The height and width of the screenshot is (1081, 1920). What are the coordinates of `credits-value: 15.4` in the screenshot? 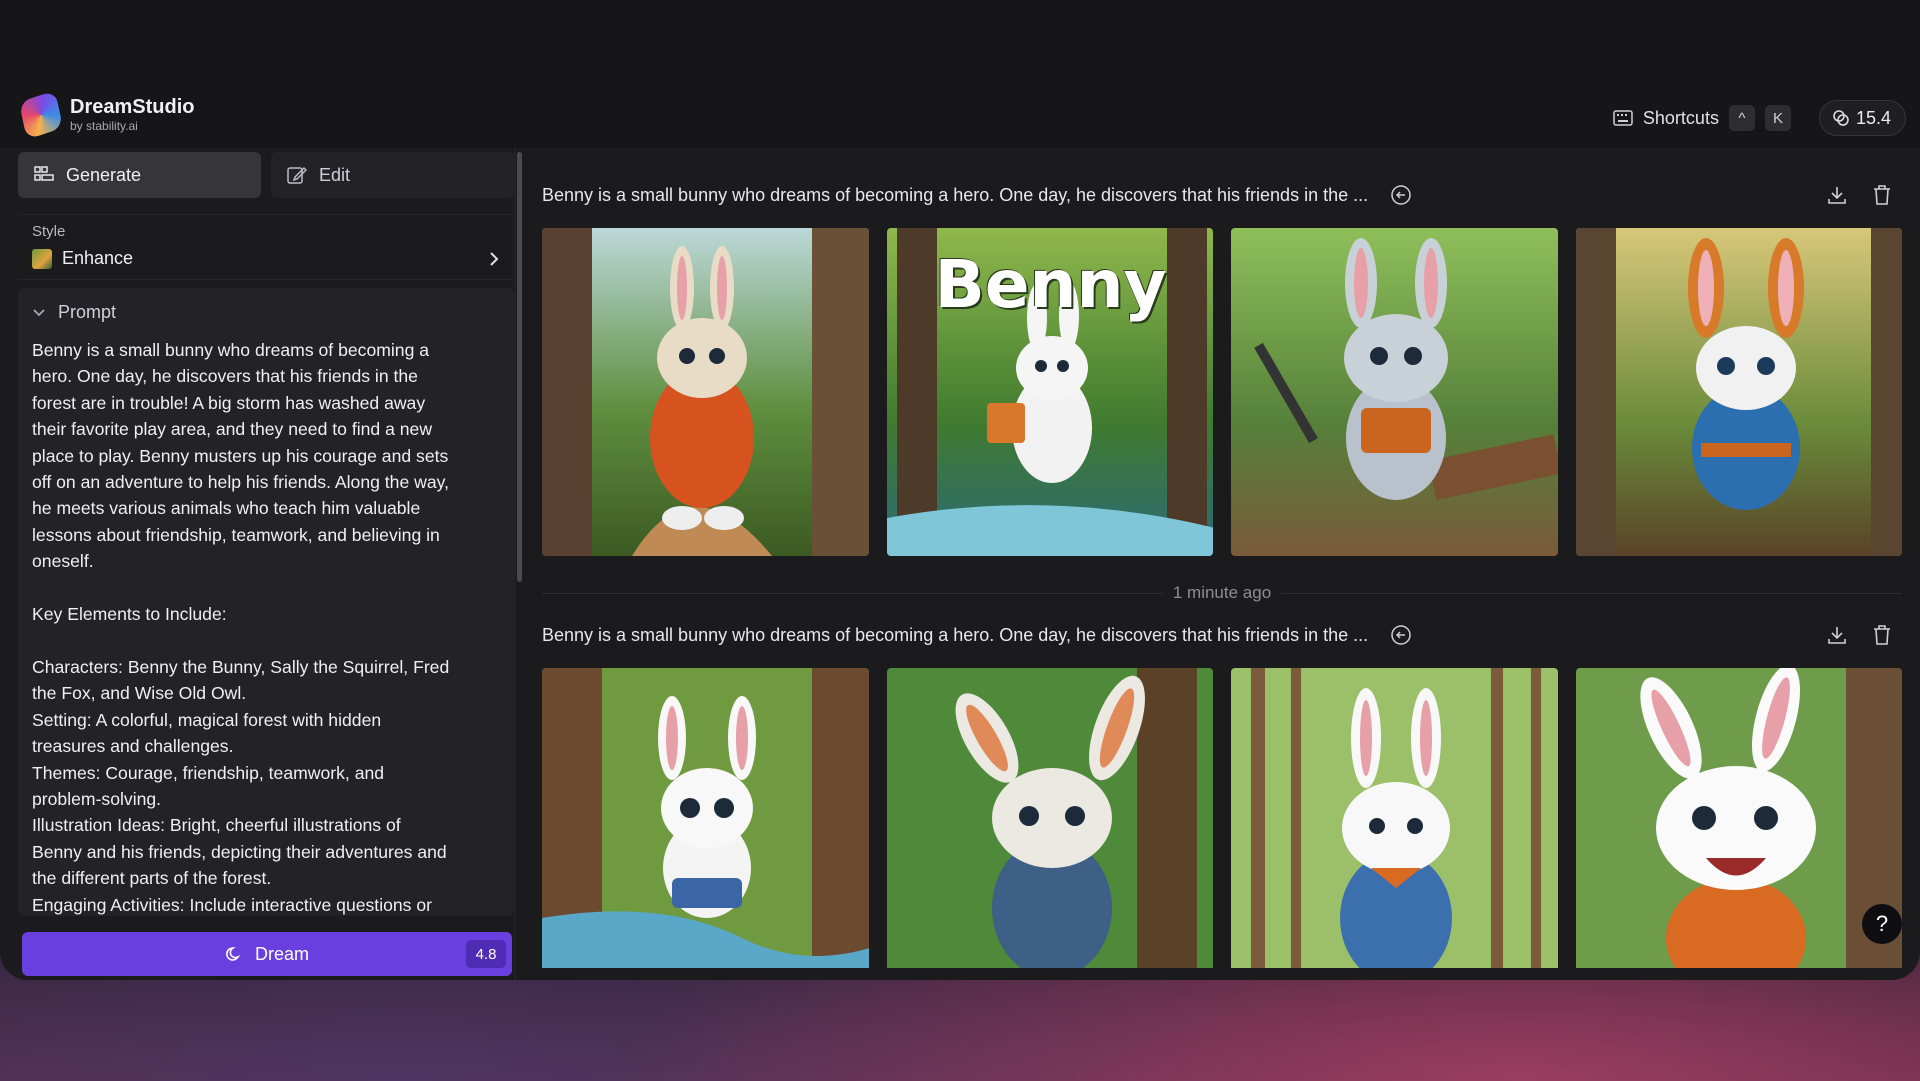 It's located at (1873, 117).